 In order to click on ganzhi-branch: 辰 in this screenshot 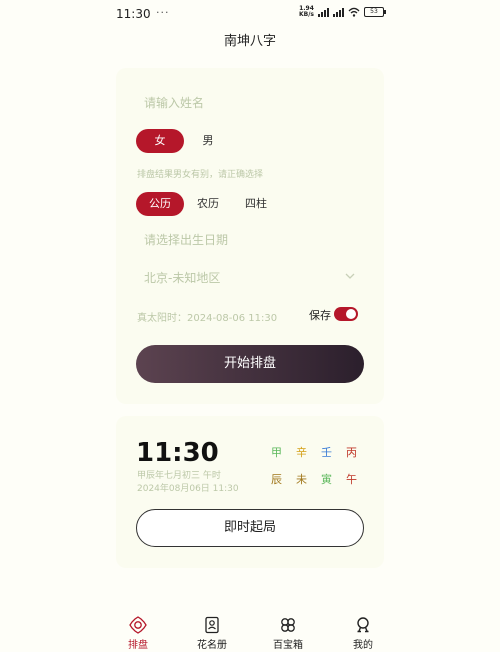, I will do `click(276, 479)`.